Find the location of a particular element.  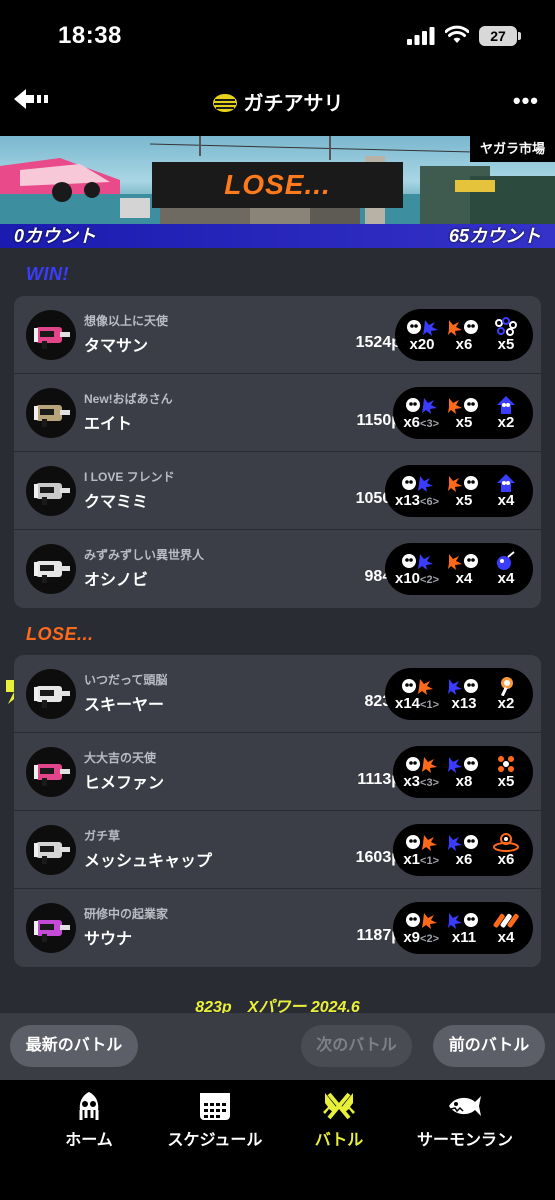

more-options-button: ••• is located at coordinates (526, 101).